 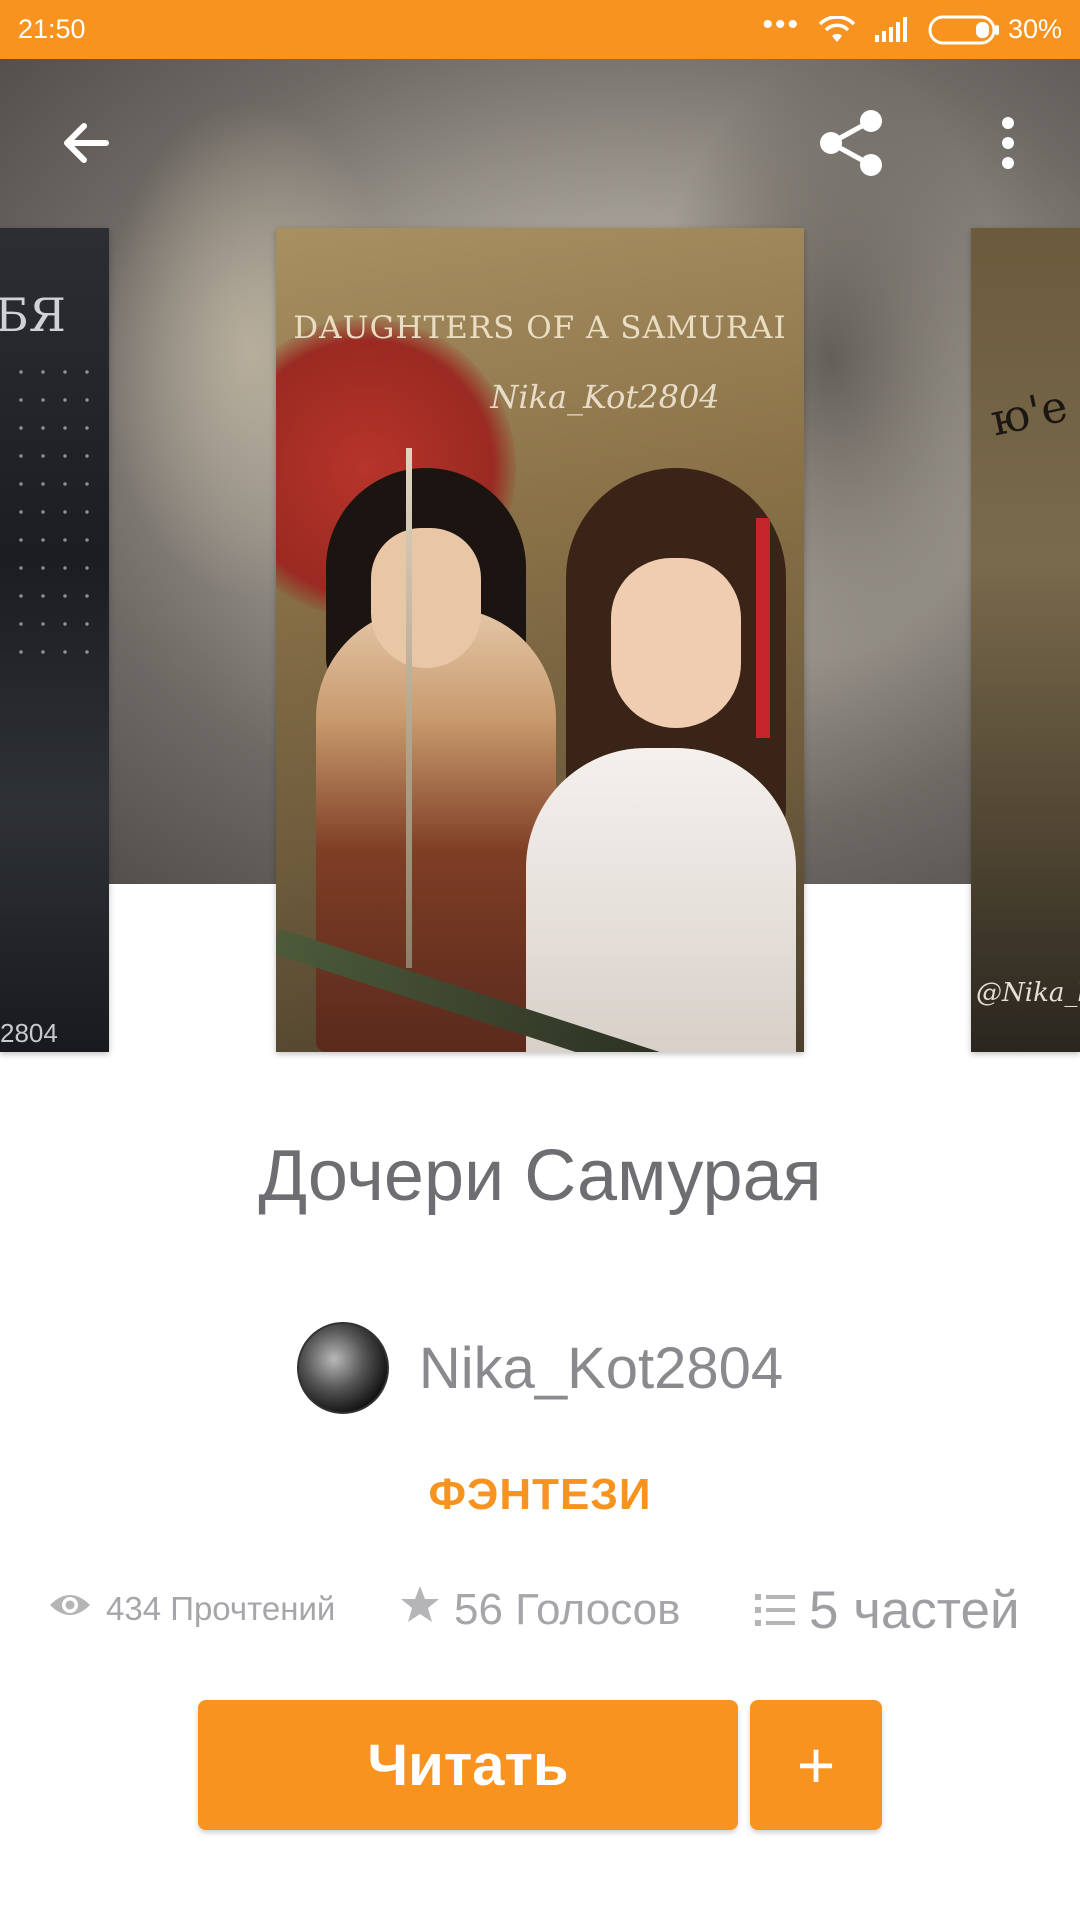 I want to click on cover-figure-right, so click(x=661, y=900).